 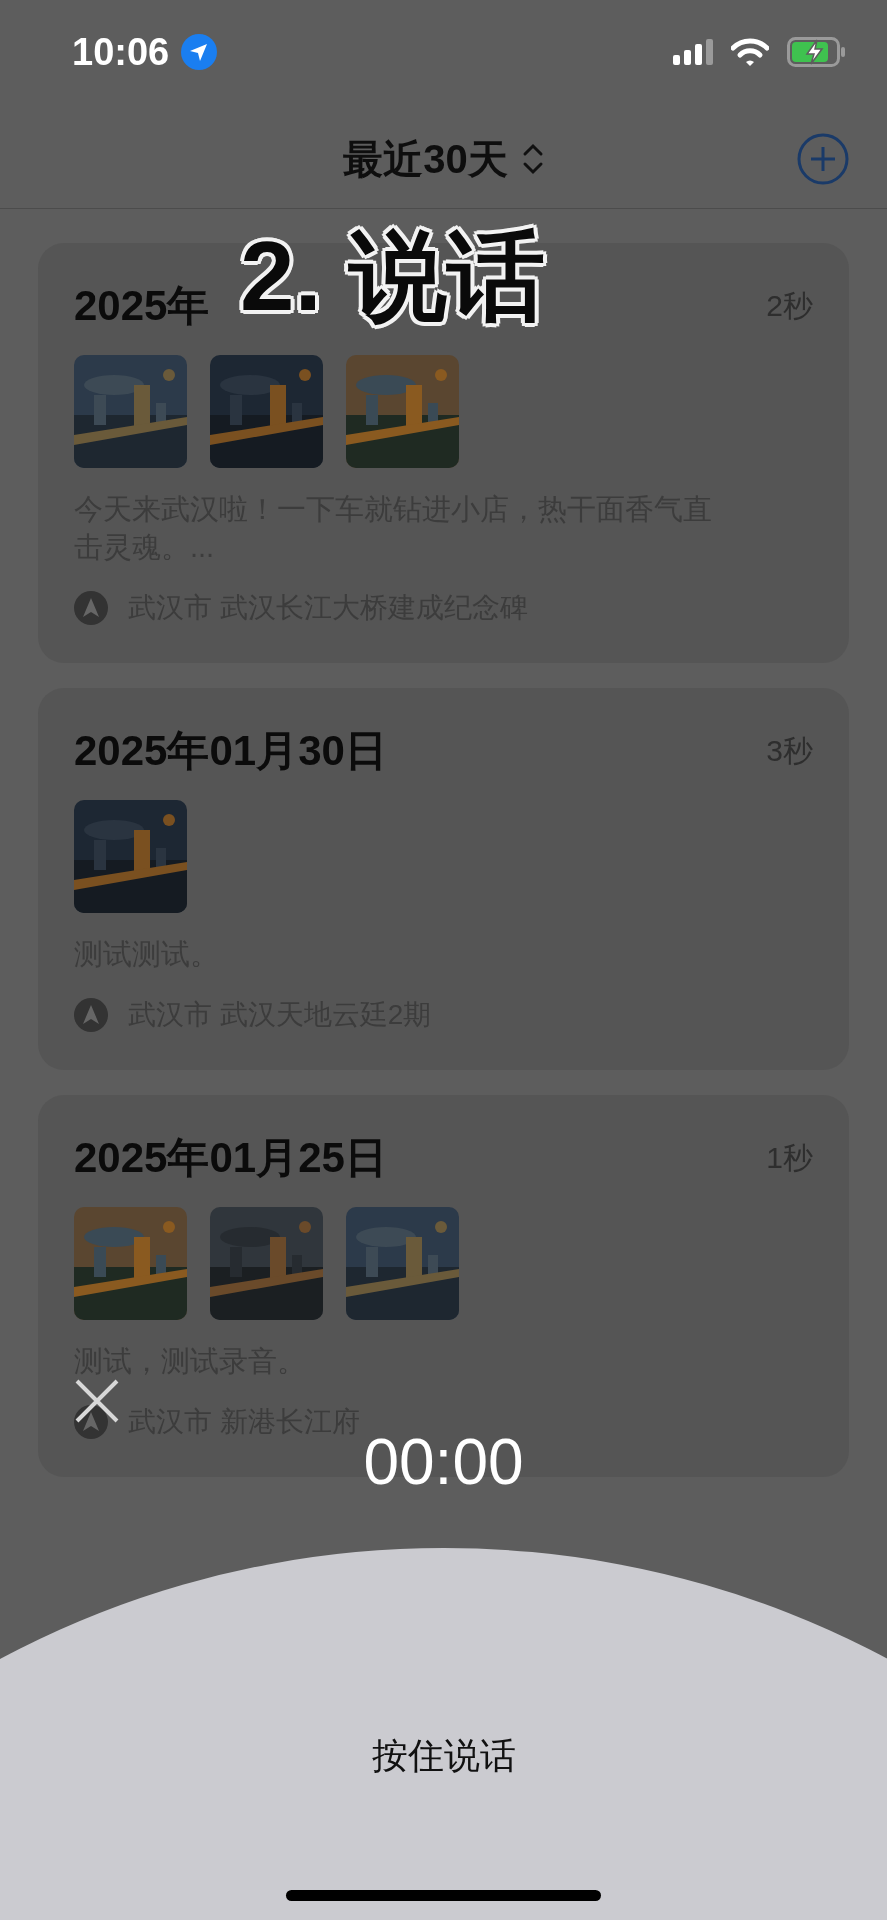 I want to click on close-icon, so click(x=97, y=1401).